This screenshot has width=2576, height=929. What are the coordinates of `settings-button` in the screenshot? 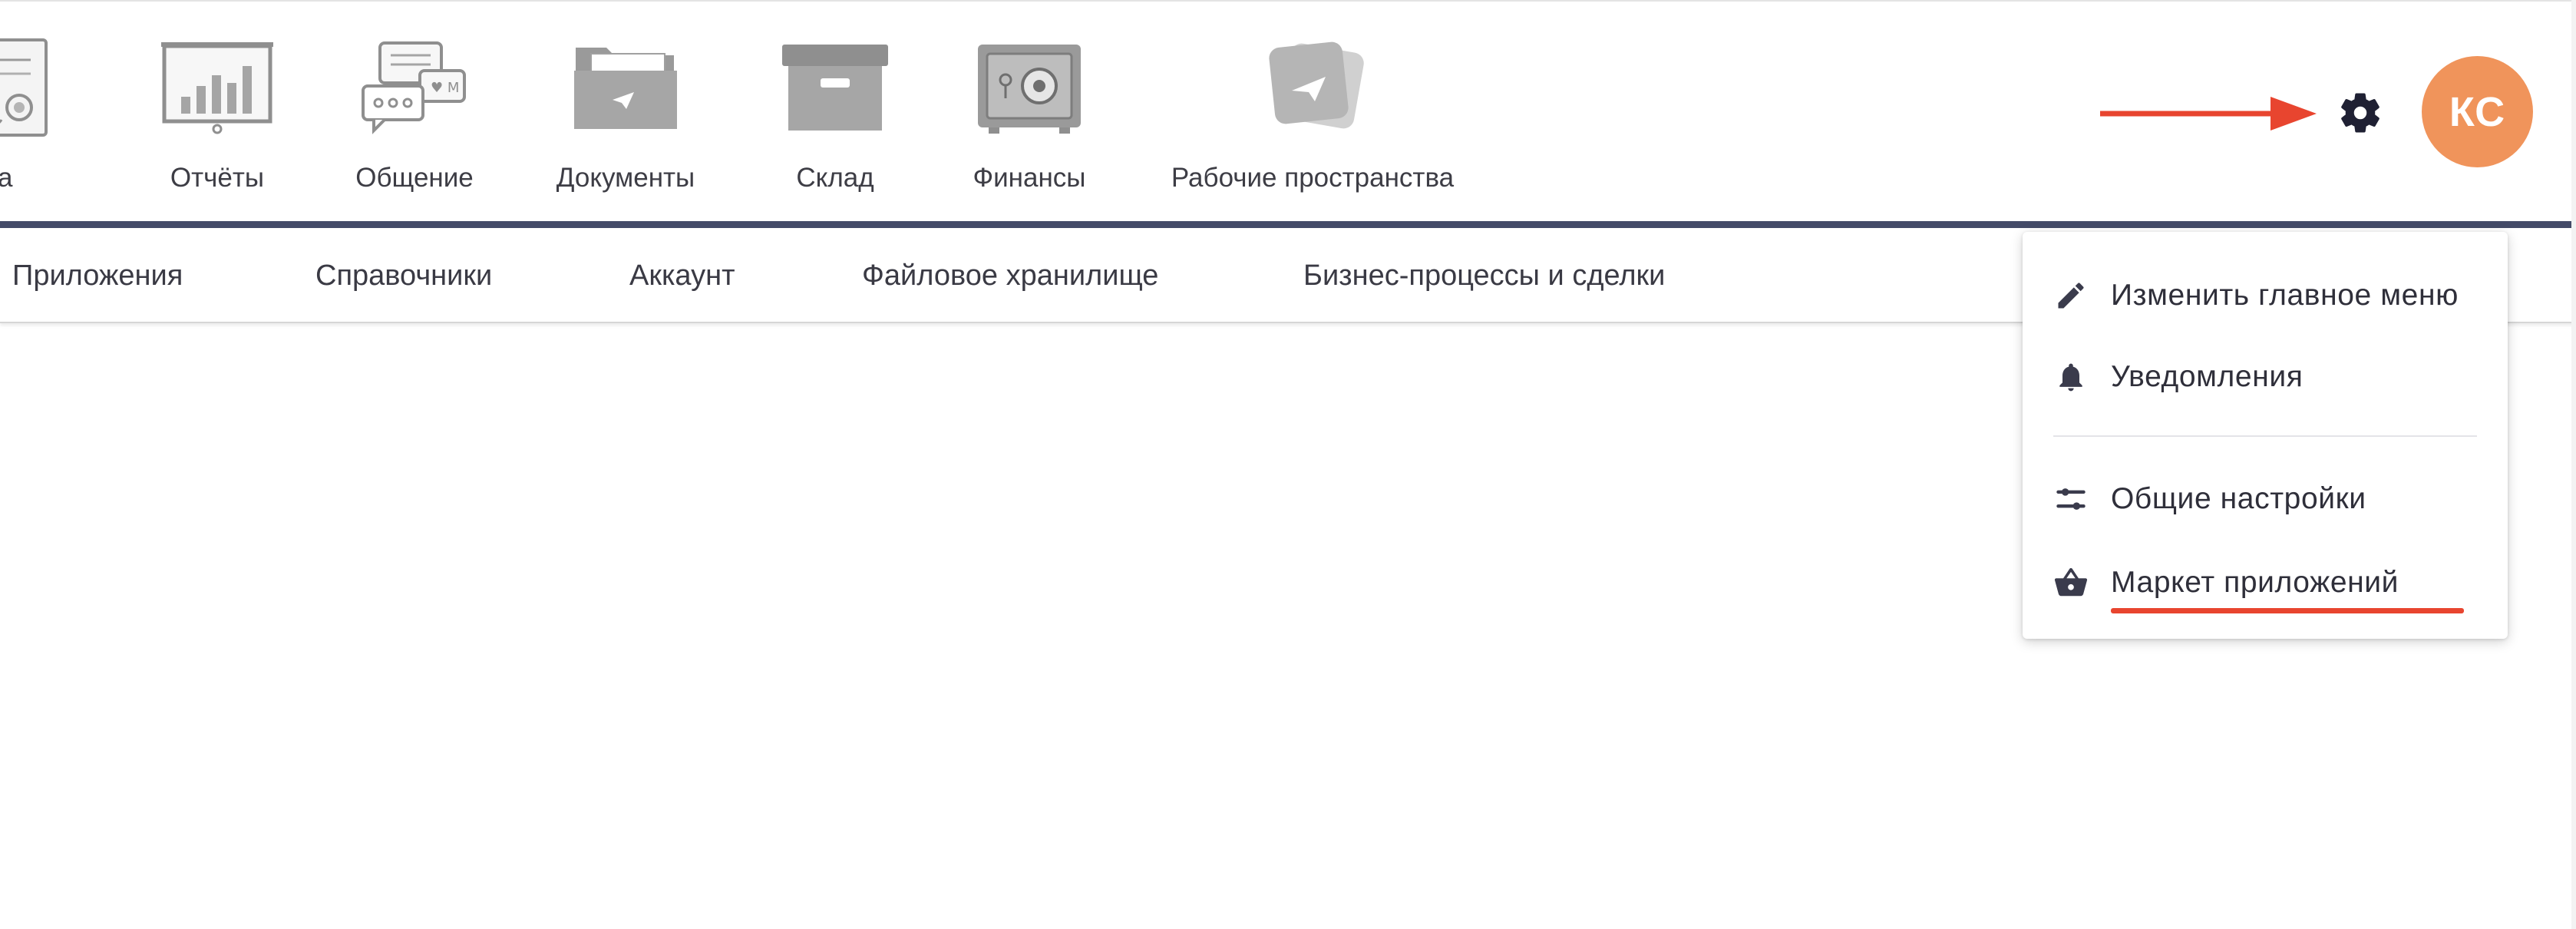 It's located at (2360, 113).